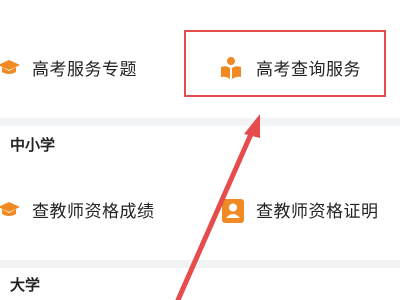 This screenshot has width=400, height=300. Describe the element at coordinates (200, 145) in the screenshot. I see `section-header-primary-secondary: 中小学` at that location.